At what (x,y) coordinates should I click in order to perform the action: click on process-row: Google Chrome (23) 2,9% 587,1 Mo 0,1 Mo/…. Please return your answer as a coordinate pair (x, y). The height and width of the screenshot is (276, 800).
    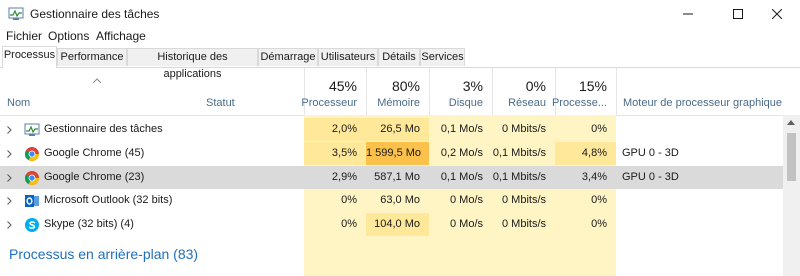
    Looking at the image, I should click on (391, 177).